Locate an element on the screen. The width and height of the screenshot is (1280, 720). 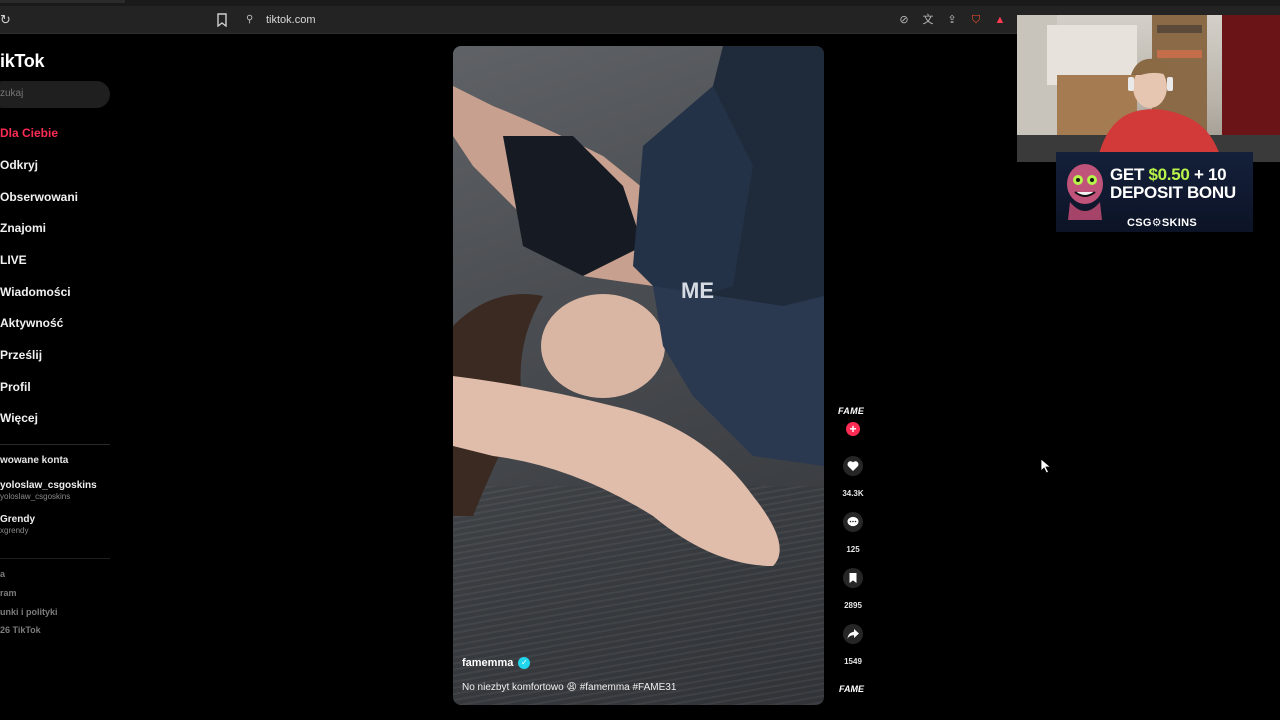
sidebar-item-friends: Znajomi is located at coordinates (23, 228).